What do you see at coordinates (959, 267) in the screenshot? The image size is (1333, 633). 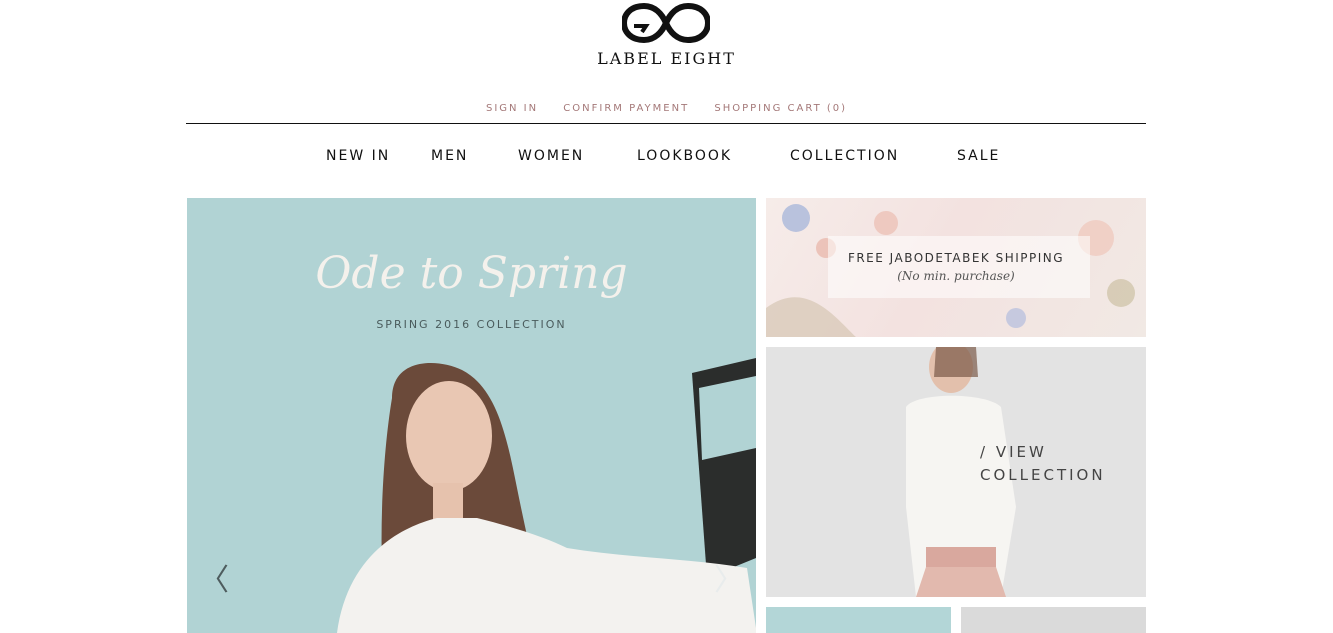 I see `shipping-text-box` at bounding box center [959, 267].